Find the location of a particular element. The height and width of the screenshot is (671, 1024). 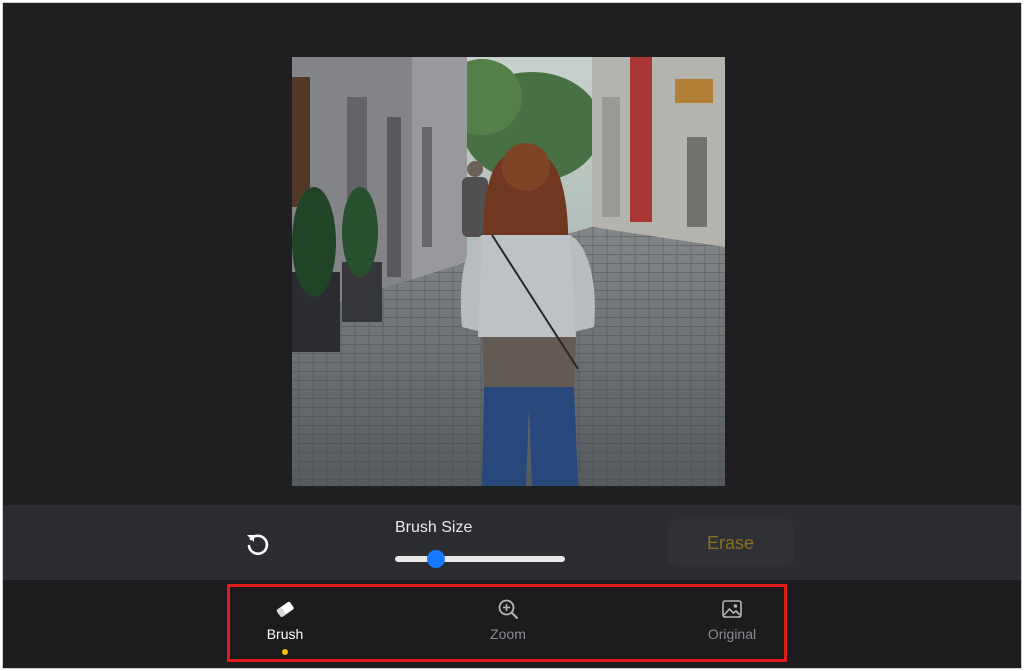

bottom-toolbar: Brush Zoom Original is located at coordinates (512, 624).